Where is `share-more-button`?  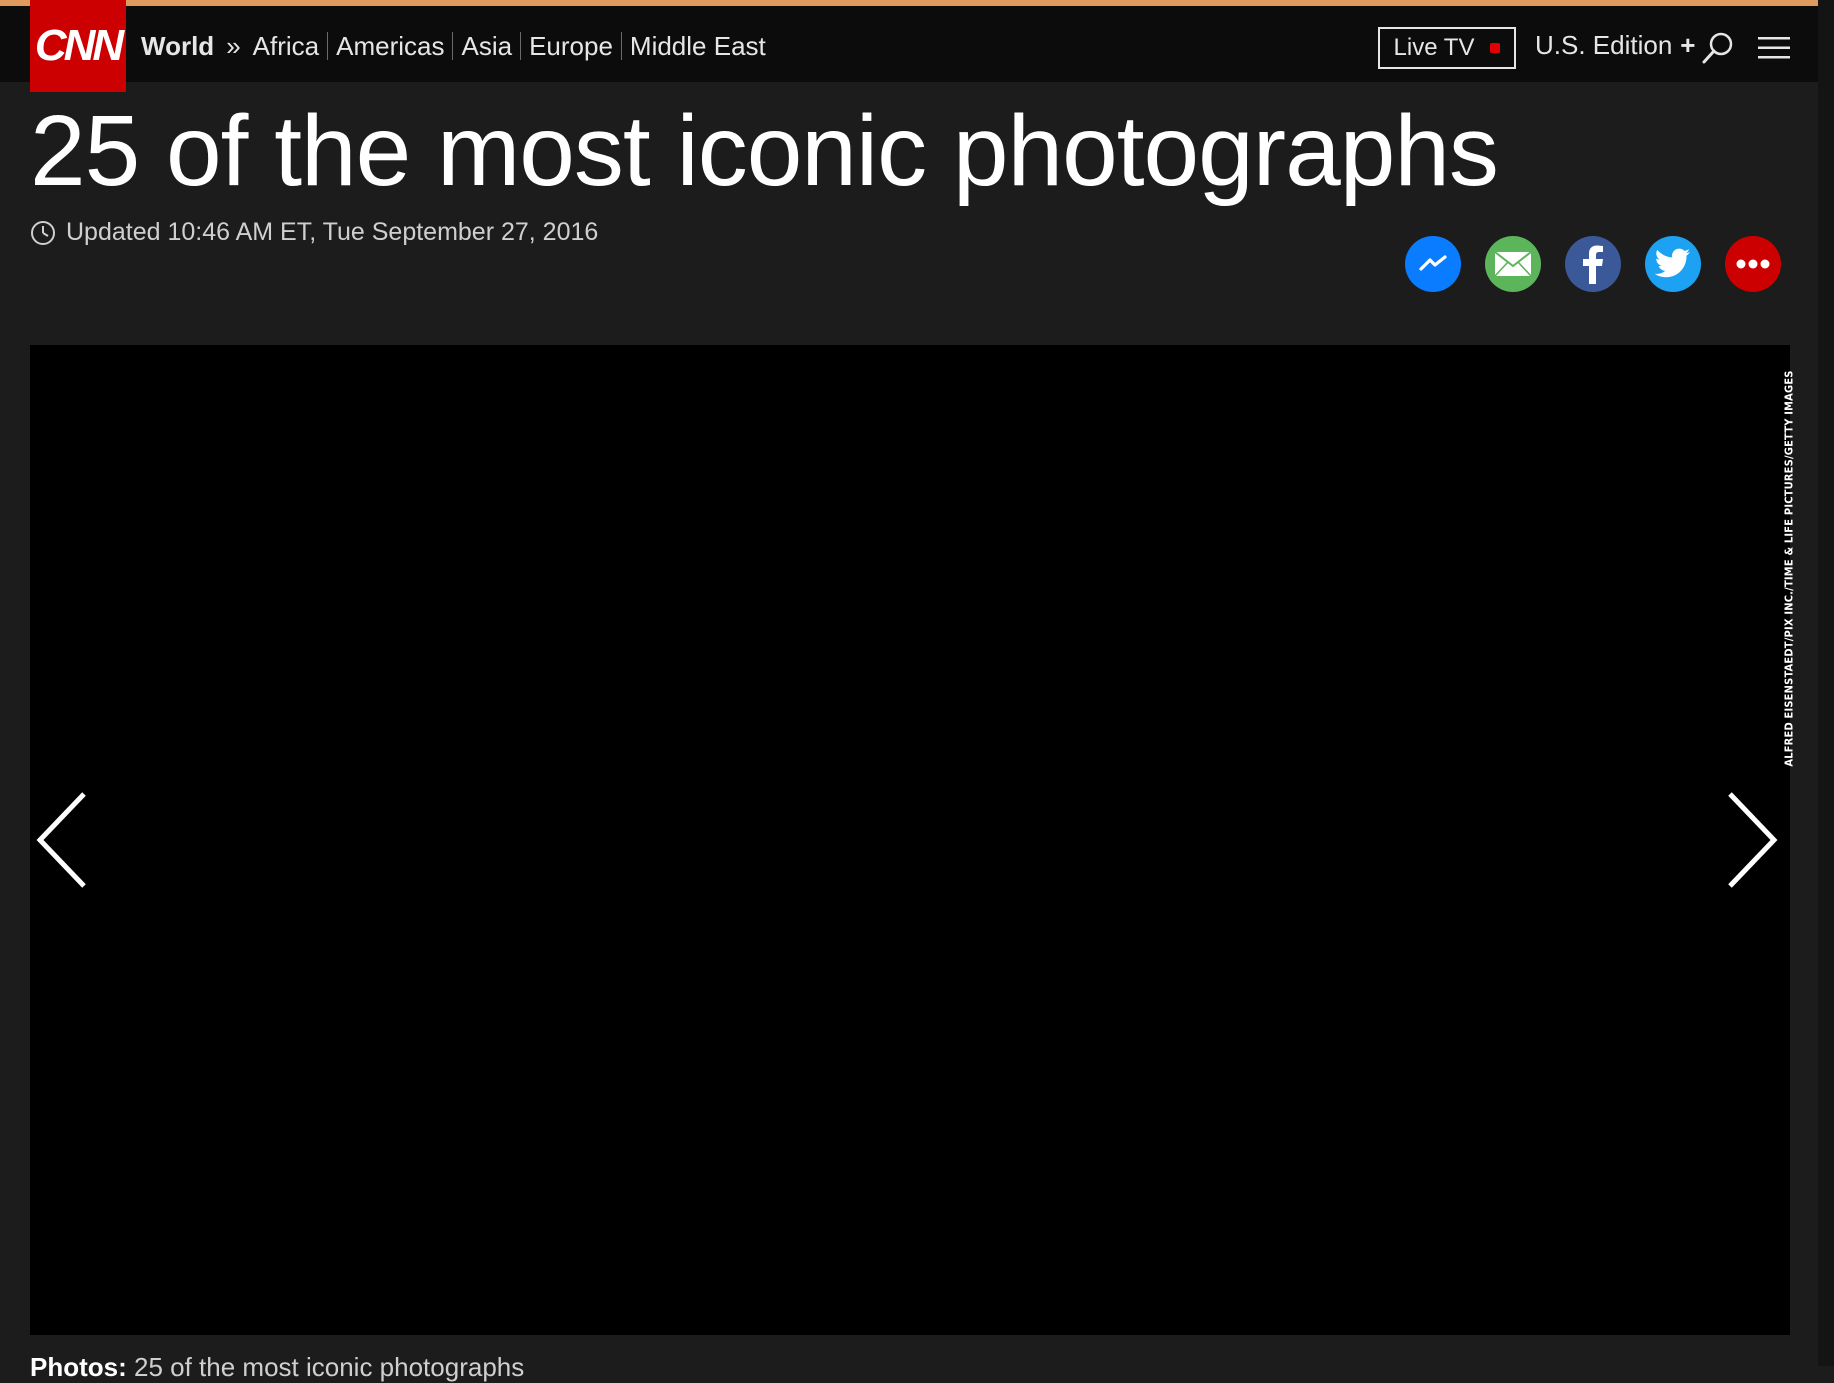 share-more-button is located at coordinates (1753, 264).